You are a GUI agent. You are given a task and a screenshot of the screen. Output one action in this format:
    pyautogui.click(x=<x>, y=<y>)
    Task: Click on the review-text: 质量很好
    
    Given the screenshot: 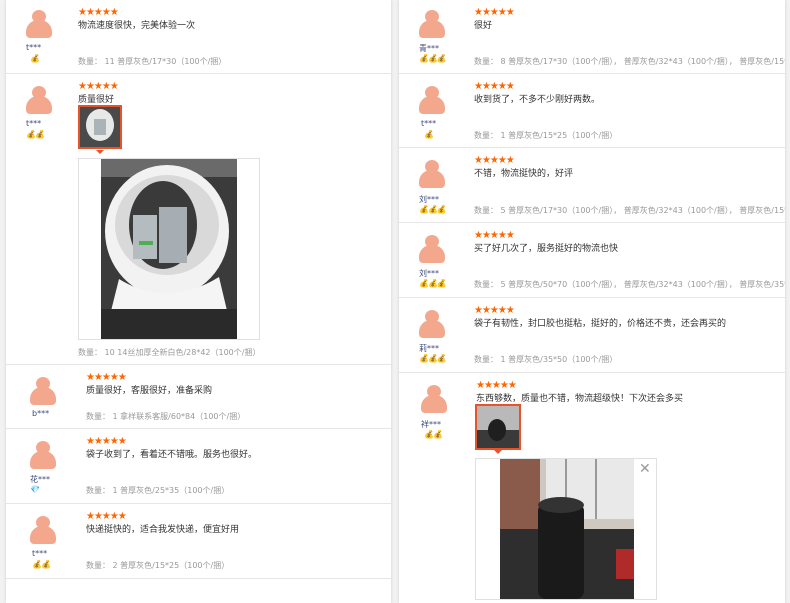 What is the action you would take?
    pyautogui.click(x=96, y=100)
    